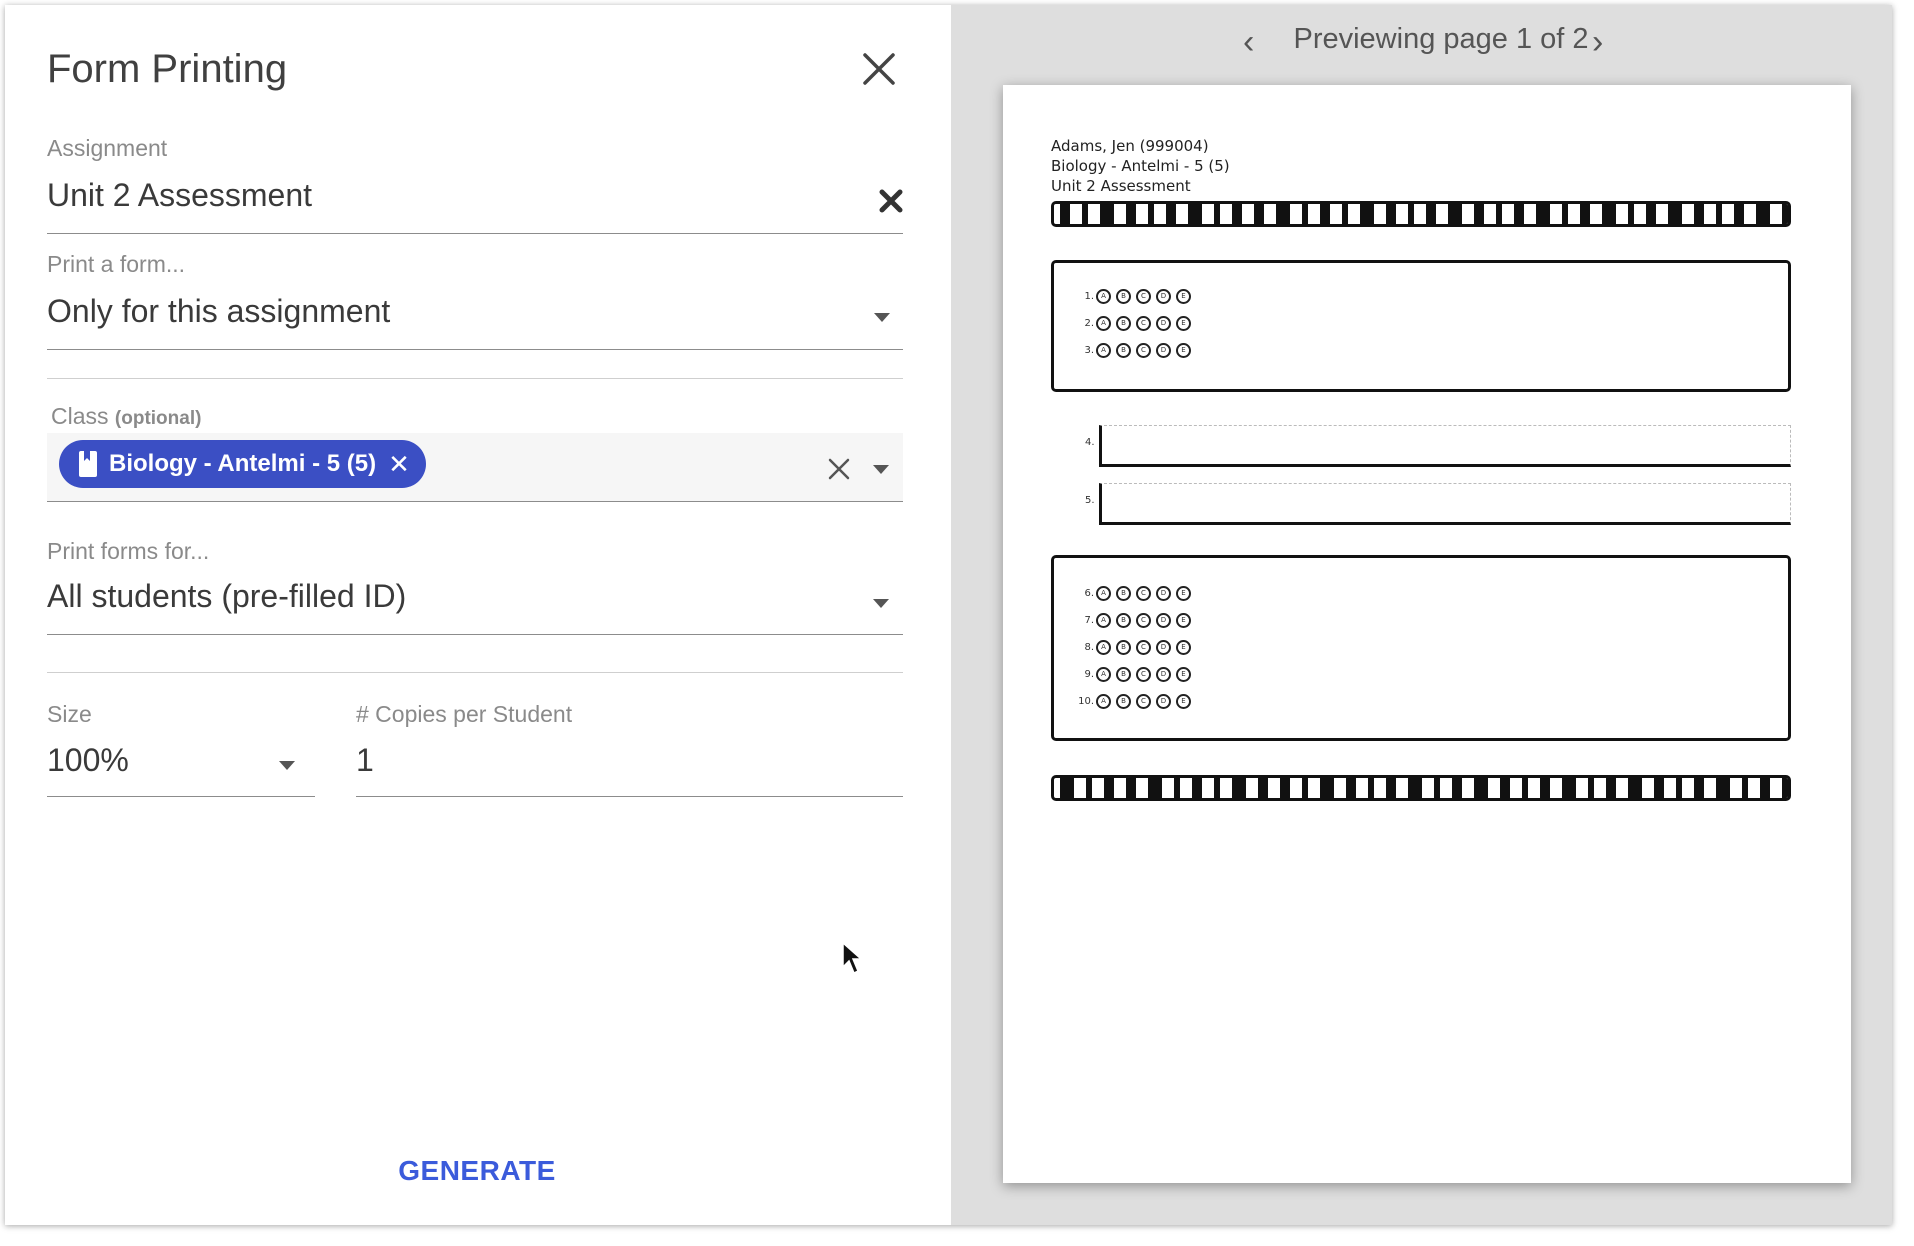  I want to click on bubble-row: 7. A B C D E, so click(1136, 620).